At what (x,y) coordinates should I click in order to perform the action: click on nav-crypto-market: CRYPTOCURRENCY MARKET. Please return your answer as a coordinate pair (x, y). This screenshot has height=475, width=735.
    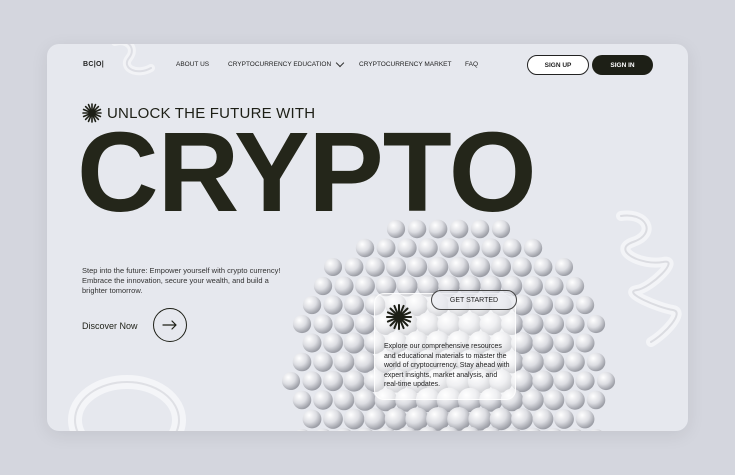
    Looking at the image, I should click on (405, 64).